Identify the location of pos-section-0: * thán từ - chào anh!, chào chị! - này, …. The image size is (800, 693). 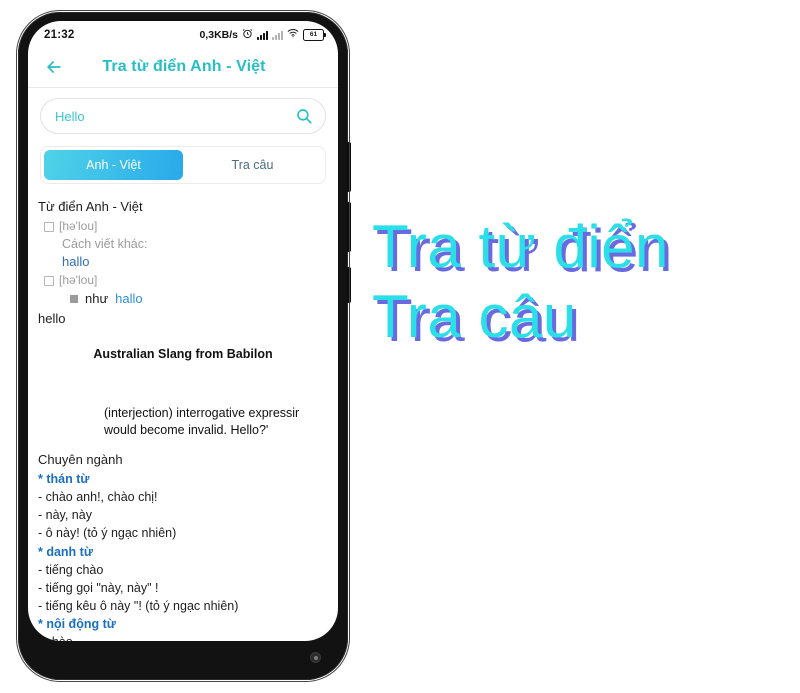
(183, 506).